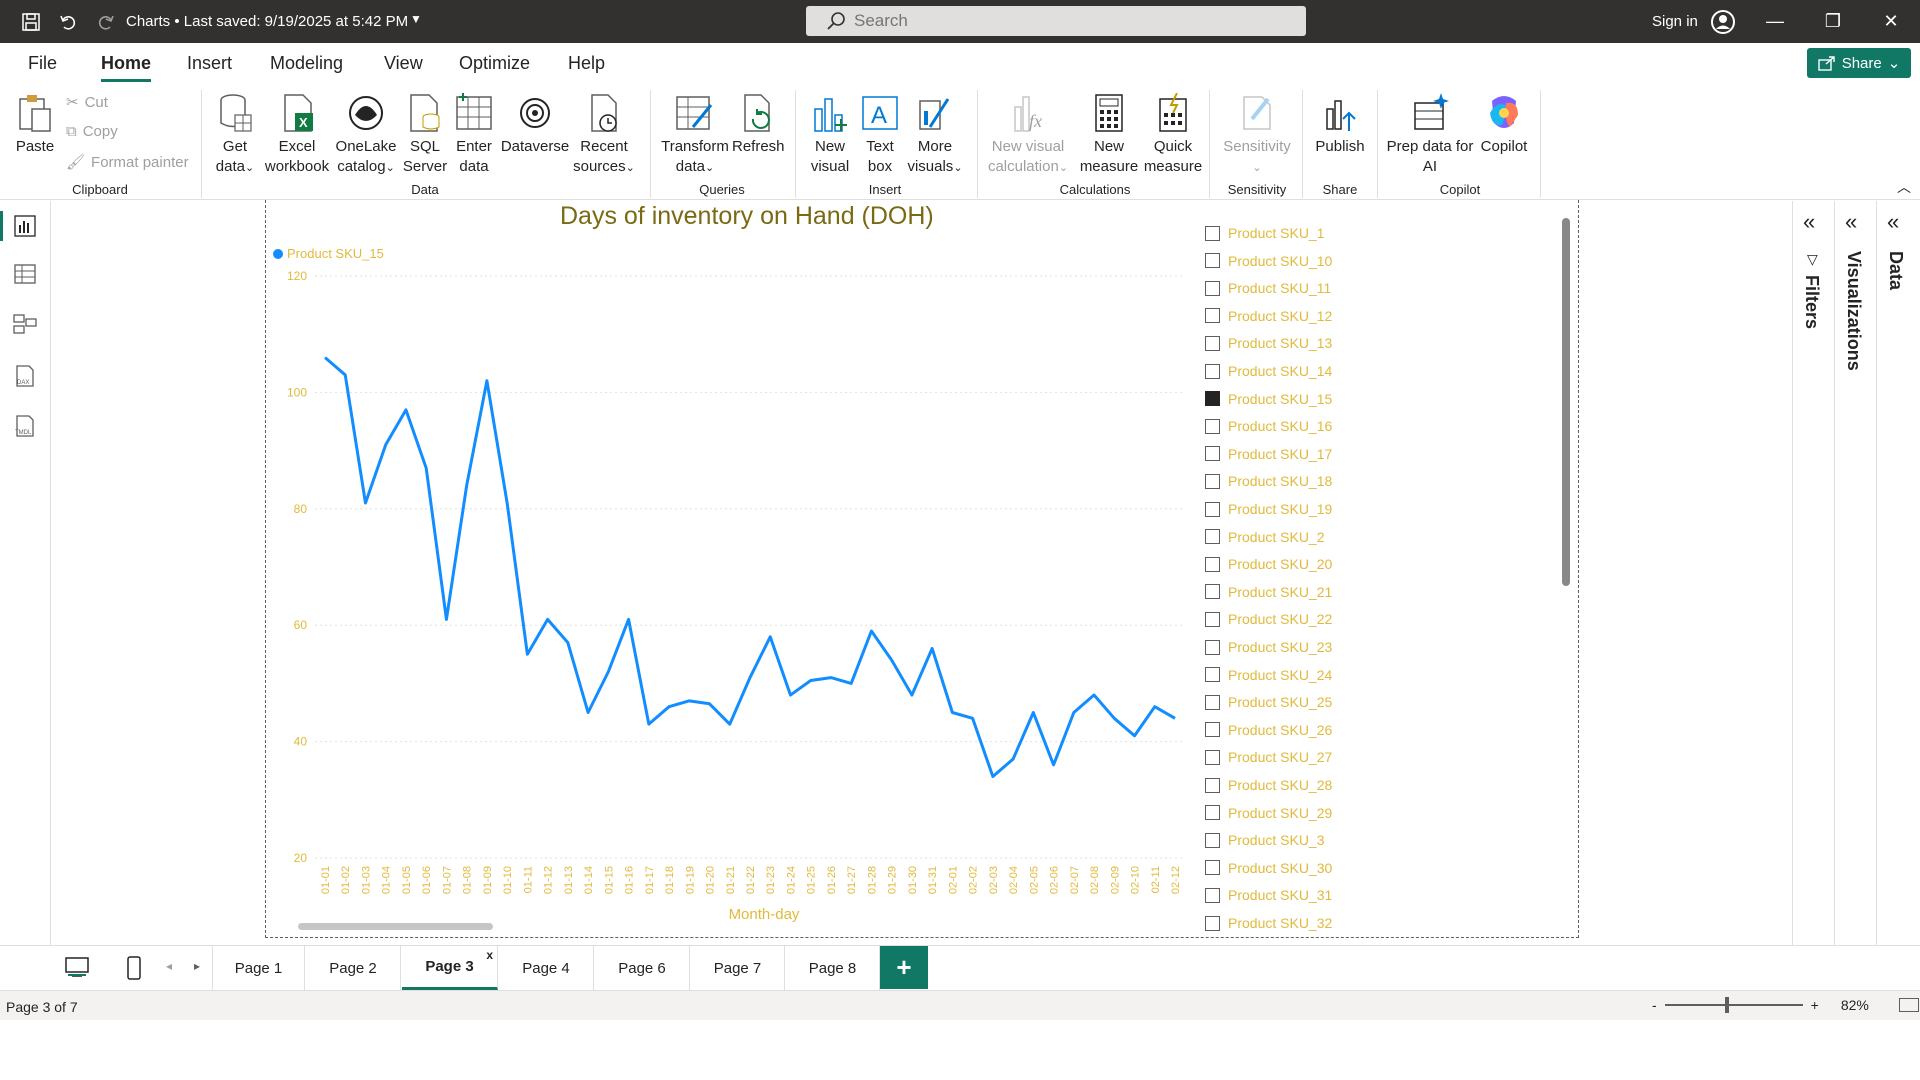  I want to click on desktop-layout-icon, so click(77, 969).